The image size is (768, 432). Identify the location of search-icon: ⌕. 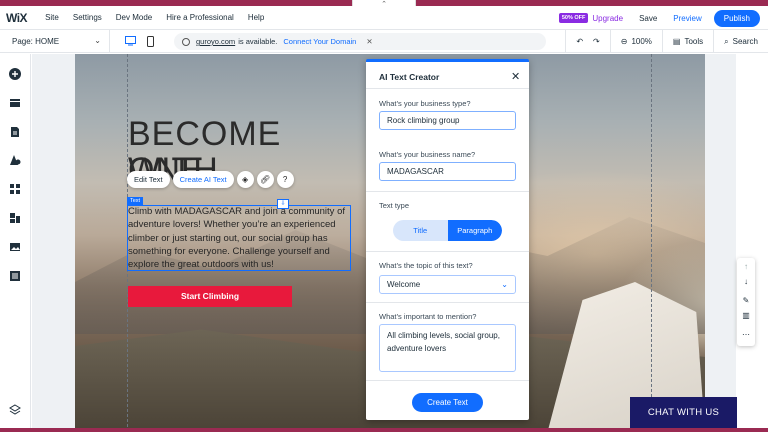
(726, 41).